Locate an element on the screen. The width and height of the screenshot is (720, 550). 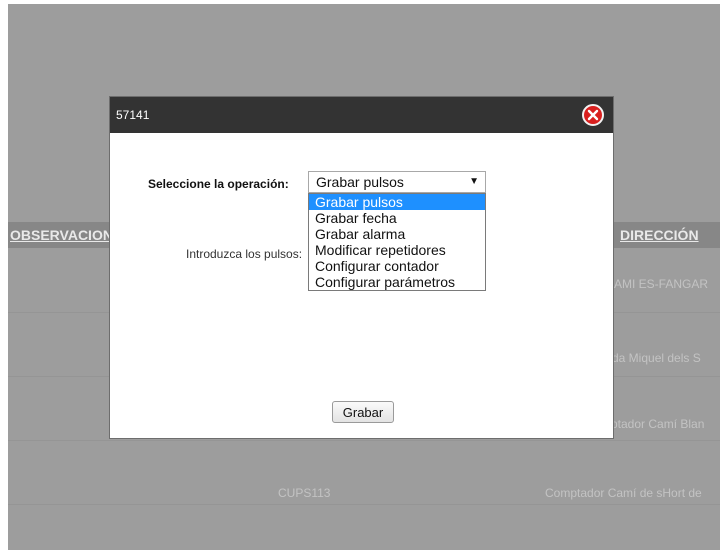
option-configurar-contador: Configurar contador is located at coordinates (397, 266).